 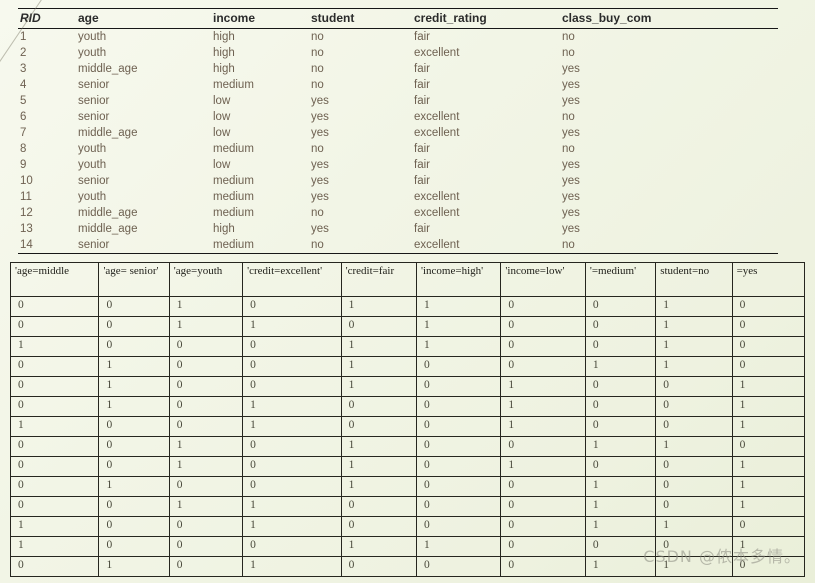 I want to click on table-row: 0010110010, so click(x=407, y=306).